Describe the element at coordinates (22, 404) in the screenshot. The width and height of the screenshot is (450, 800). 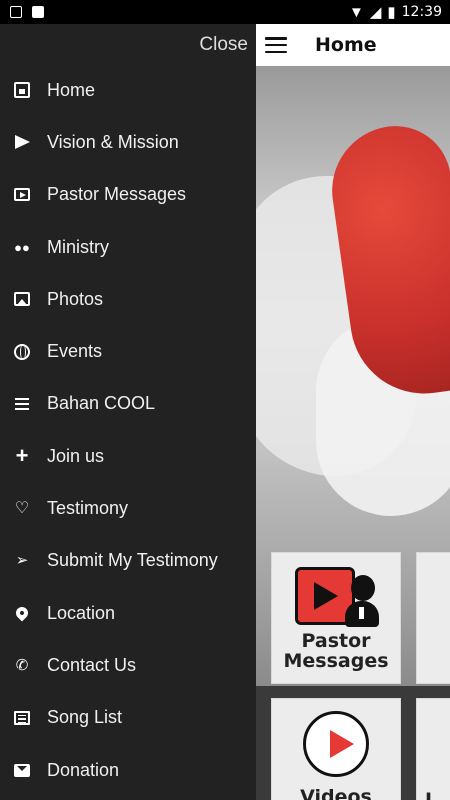
I see `list-icon` at that location.